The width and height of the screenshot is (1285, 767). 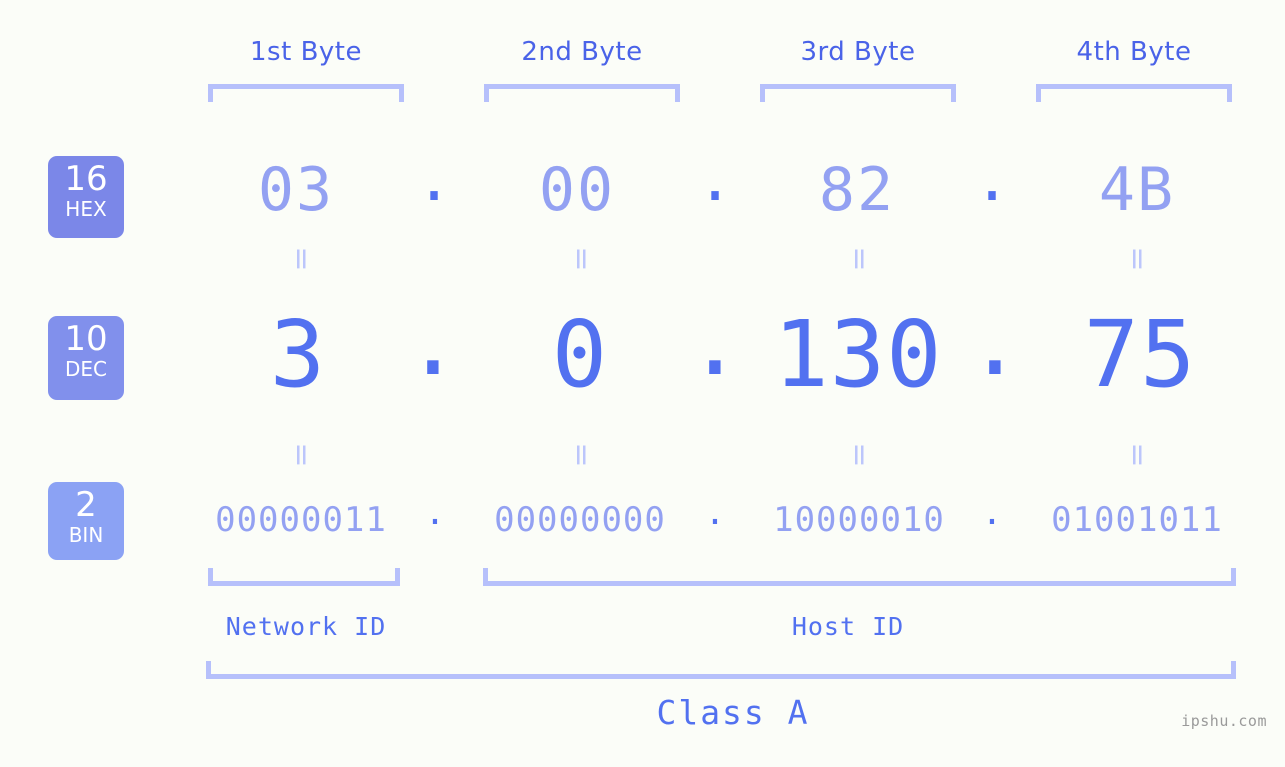 I want to click on class-bracket, so click(x=721, y=670).